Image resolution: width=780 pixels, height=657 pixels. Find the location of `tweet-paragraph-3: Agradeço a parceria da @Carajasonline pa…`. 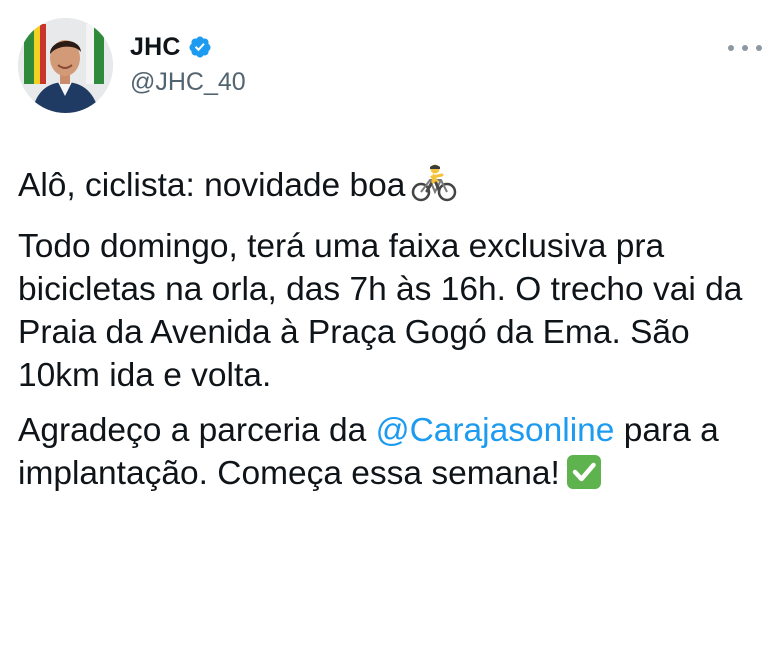

tweet-paragraph-3: Agradeço a parceria da @Carajasonline pa… is located at coordinates (385, 455).